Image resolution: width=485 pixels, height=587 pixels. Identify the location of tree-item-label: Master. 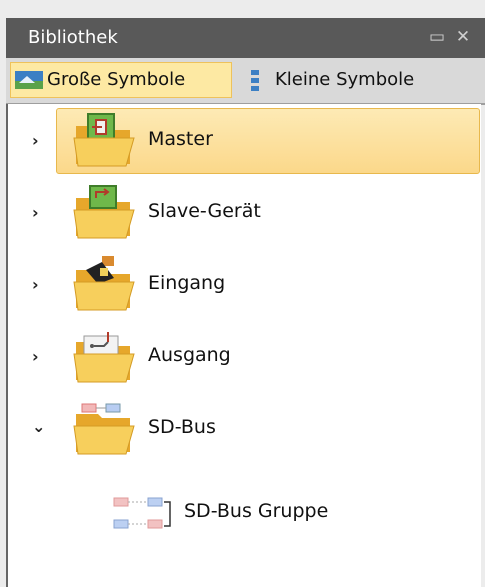
(180, 139).